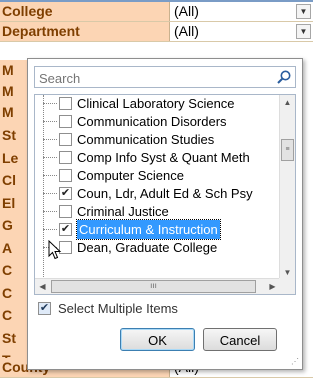 This screenshot has height=379, width=320. I want to click on row-labels-column: M M M St Le Cl El G A C C C St T, so click(13, 215).